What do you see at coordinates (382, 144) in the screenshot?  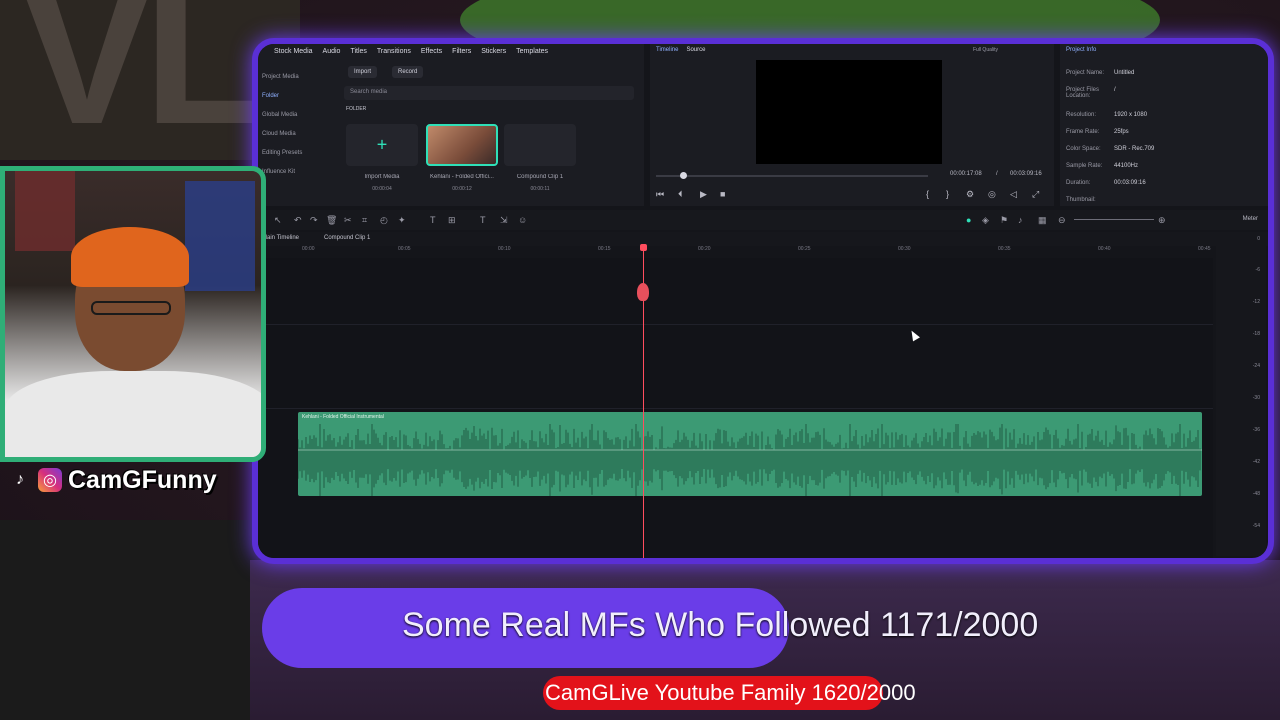 I see `plus-icon: +` at bounding box center [382, 144].